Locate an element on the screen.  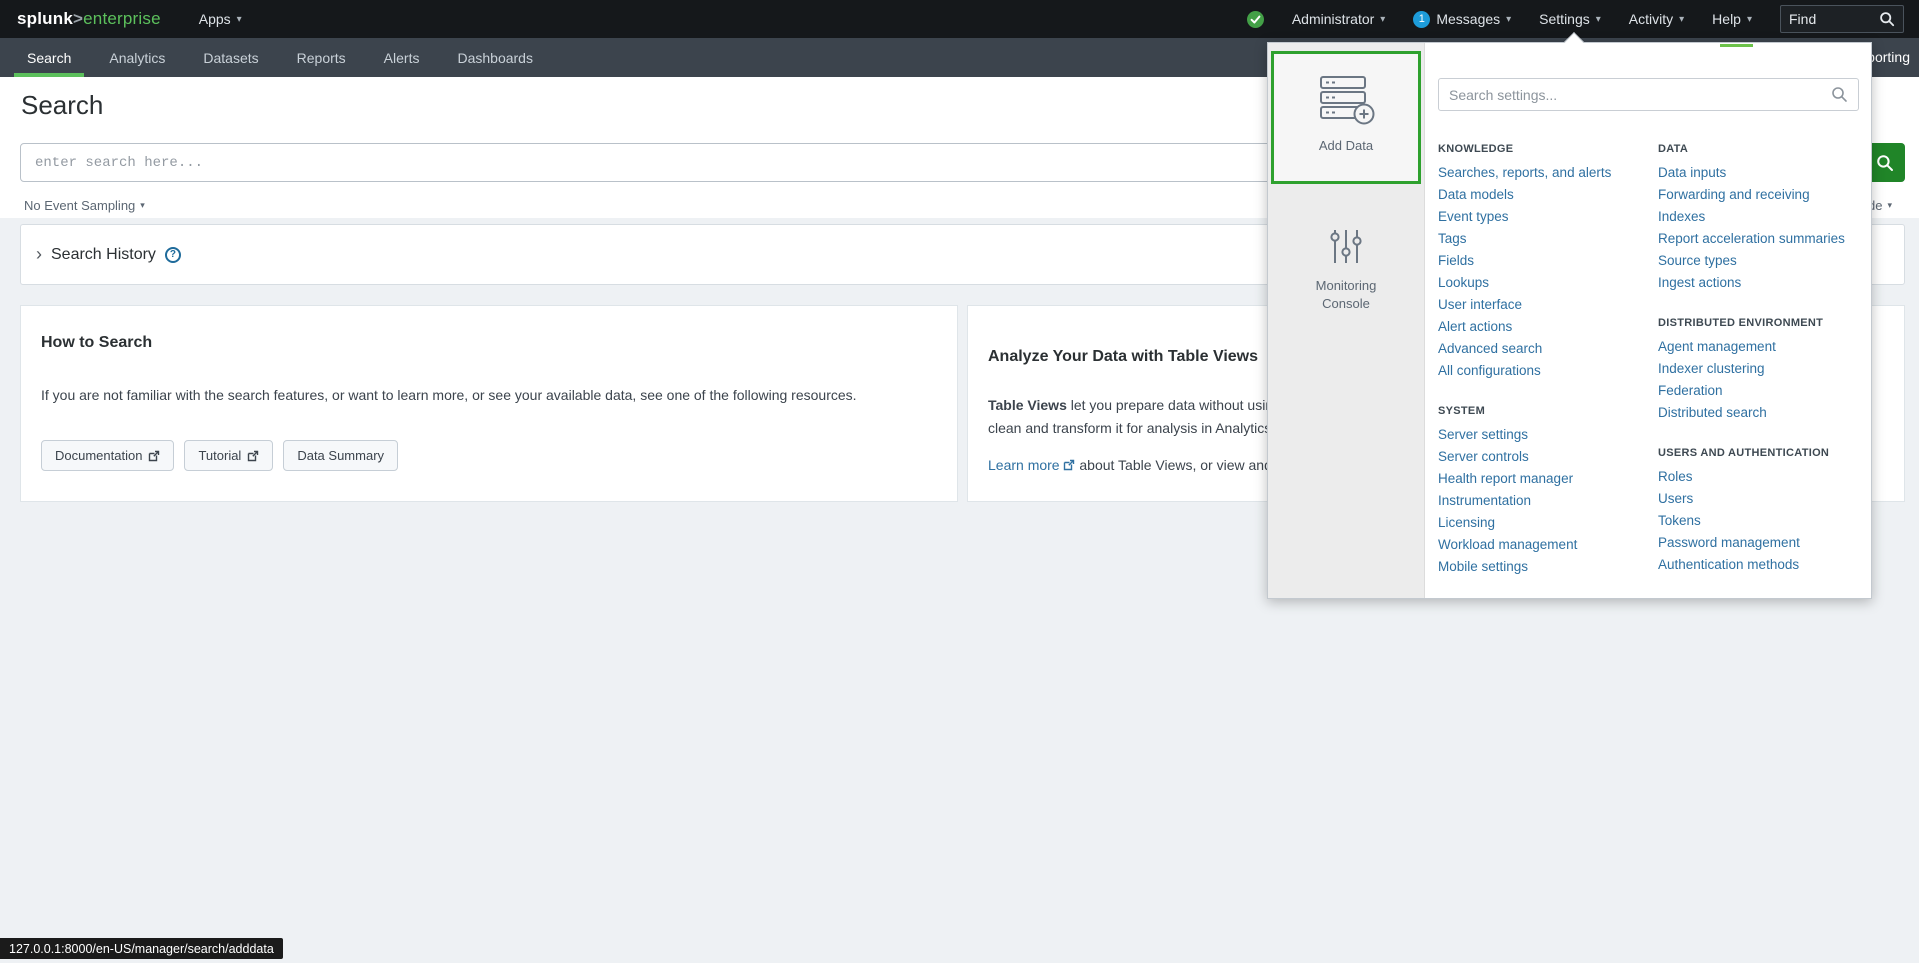
settings-tile-column: Add Data Monitoring Console is located at coordinates (1346, 320).